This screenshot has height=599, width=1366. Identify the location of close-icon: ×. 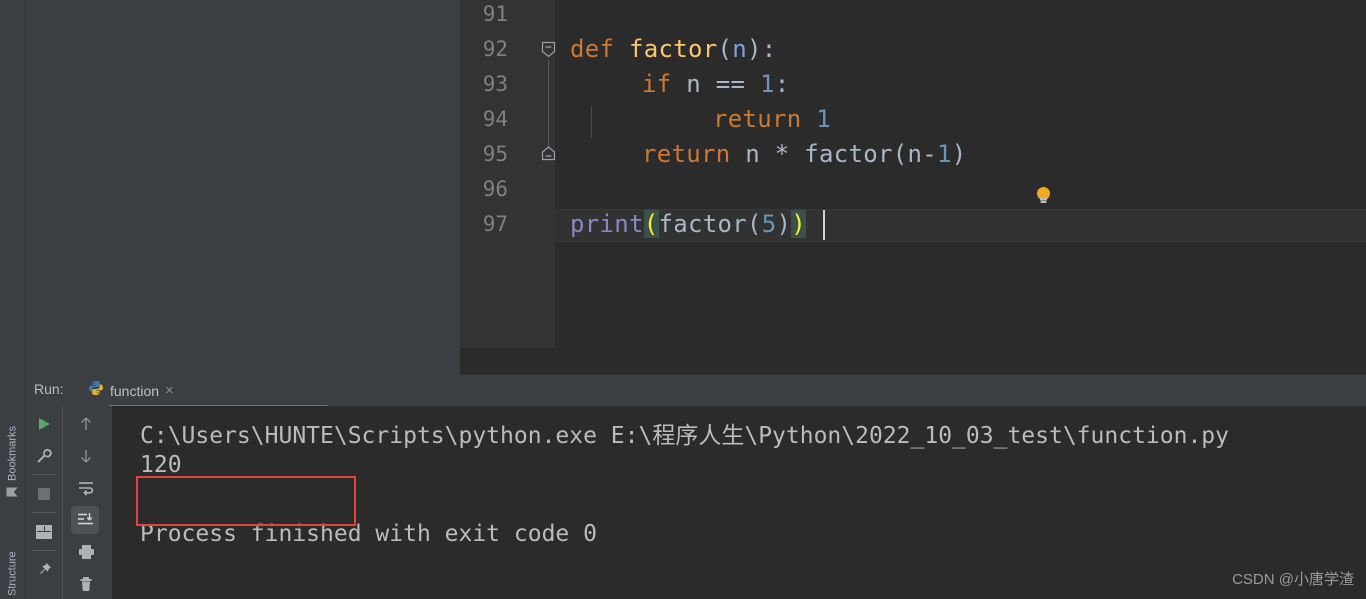
(169, 390).